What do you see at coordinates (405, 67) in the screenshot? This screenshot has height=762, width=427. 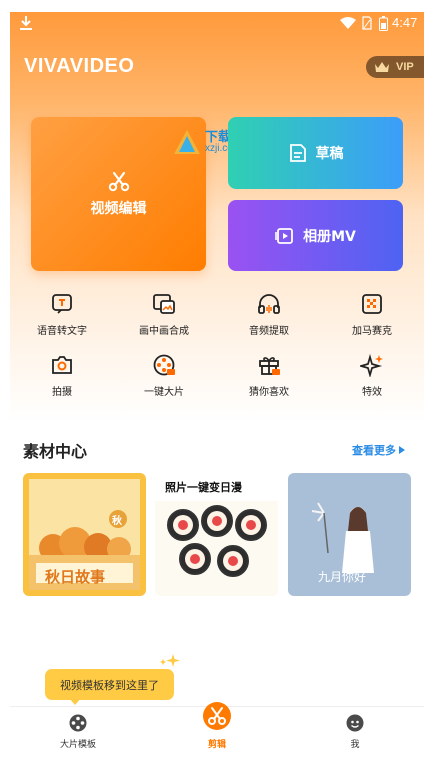 I see `vip-label: VIP` at bounding box center [405, 67].